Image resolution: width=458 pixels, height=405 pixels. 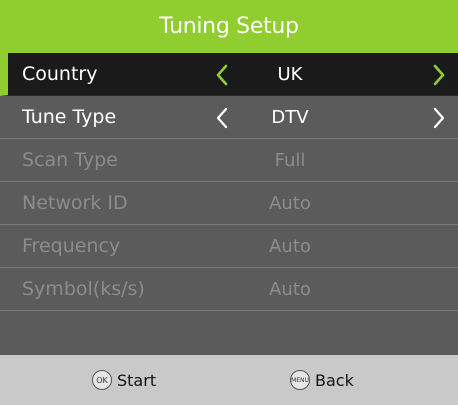 What do you see at coordinates (290, 117) in the screenshot?
I see `setting-value: DTV` at bounding box center [290, 117].